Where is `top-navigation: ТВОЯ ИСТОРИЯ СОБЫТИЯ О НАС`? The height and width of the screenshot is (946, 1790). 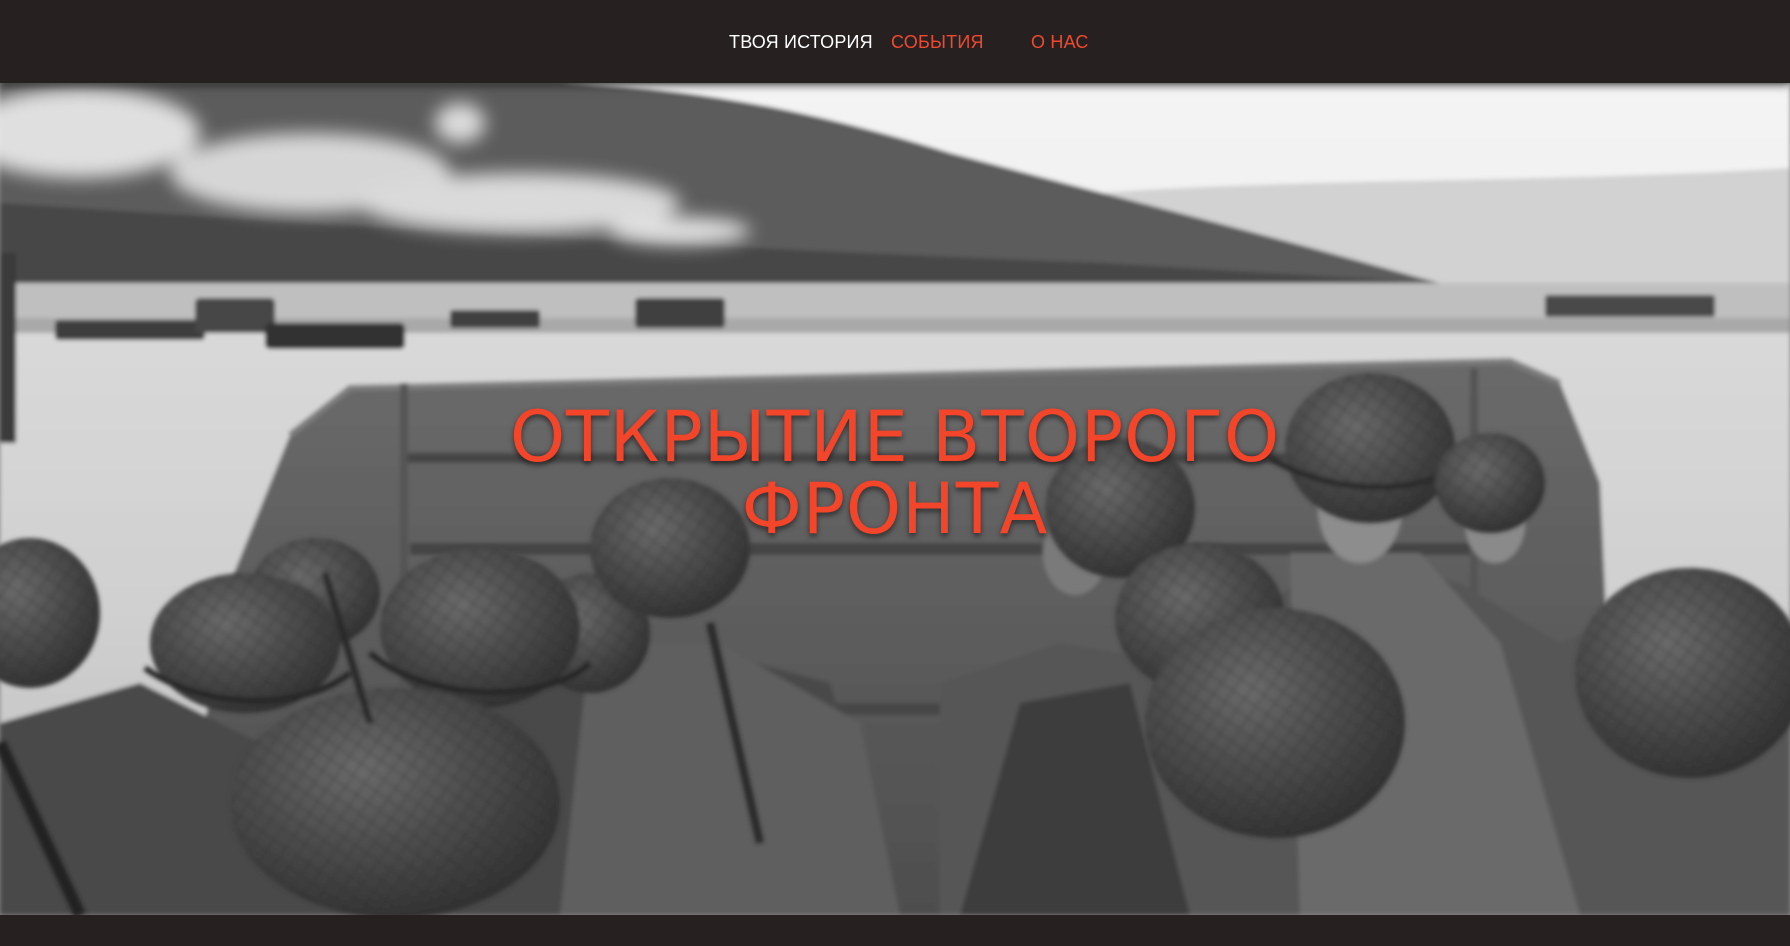 top-navigation: ТВОЯ ИСТОРИЯ СОБЫТИЯ О НАС is located at coordinates (895, 41).